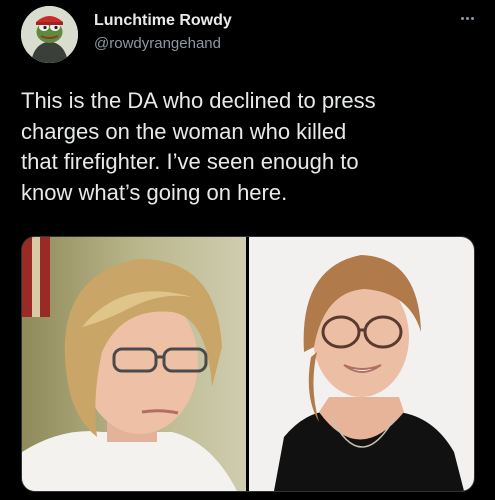  What do you see at coordinates (157, 43) in the screenshot?
I see `author-handle: @rowdyrangehand` at bounding box center [157, 43].